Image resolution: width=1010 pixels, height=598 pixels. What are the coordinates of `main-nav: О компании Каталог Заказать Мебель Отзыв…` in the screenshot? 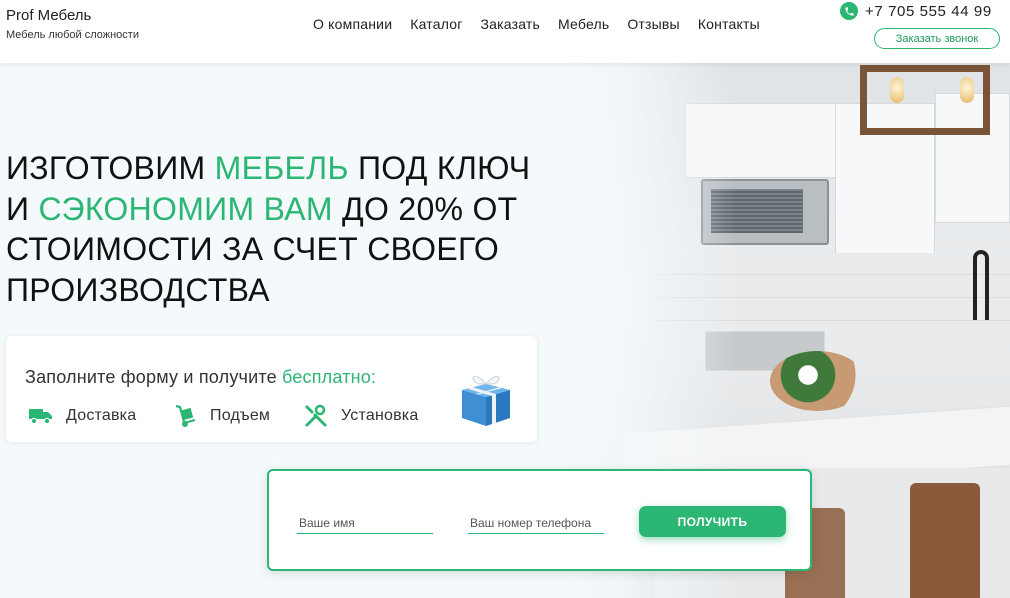 It's located at (545, 24).